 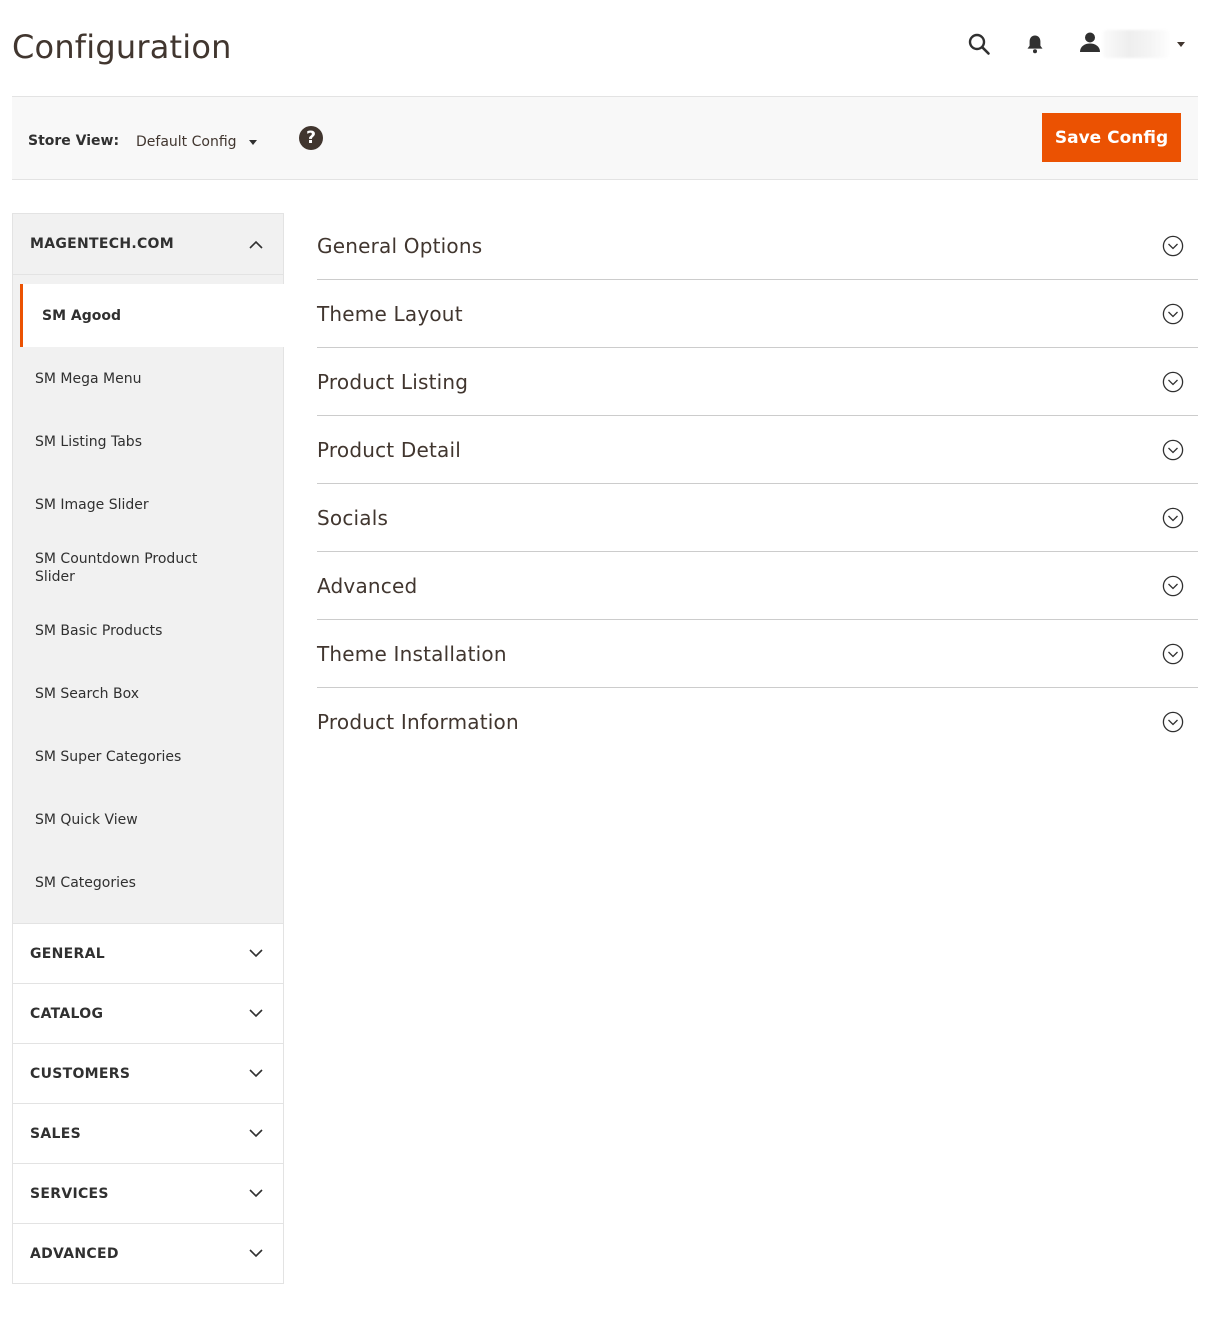 What do you see at coordinates (389, 449) in the screenshot?
I see `section-title: Product Detail` at bounding box center [389, 449].